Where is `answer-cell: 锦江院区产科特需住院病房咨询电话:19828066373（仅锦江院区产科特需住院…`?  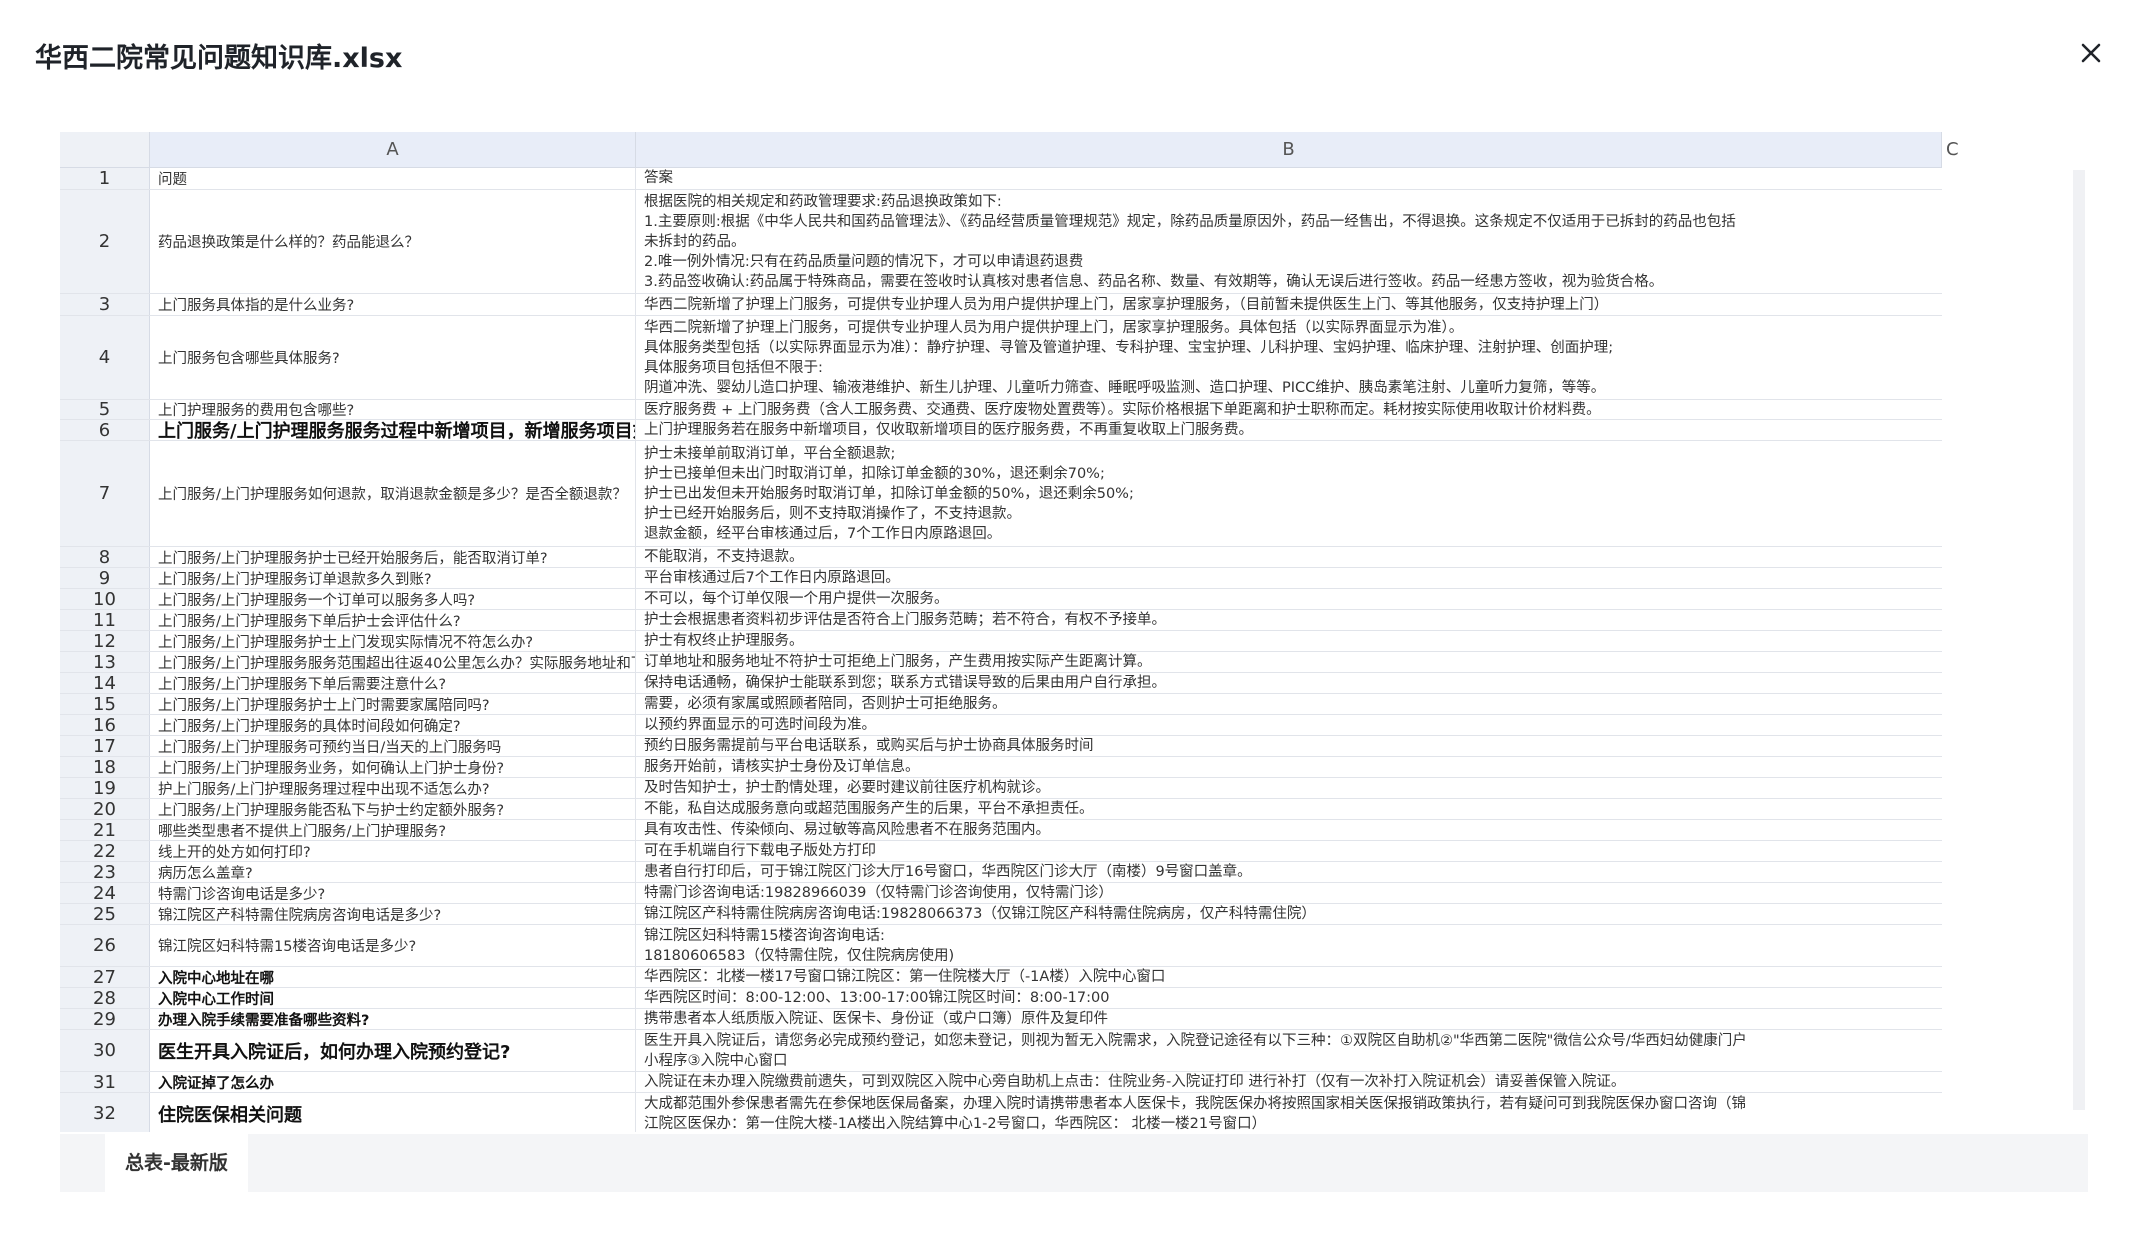 answer-cell: 锦江院区产科特需住院病房咨询电话:19828066373（仅锦江院区产科特需住院… is located at coordinates (1289, 914).